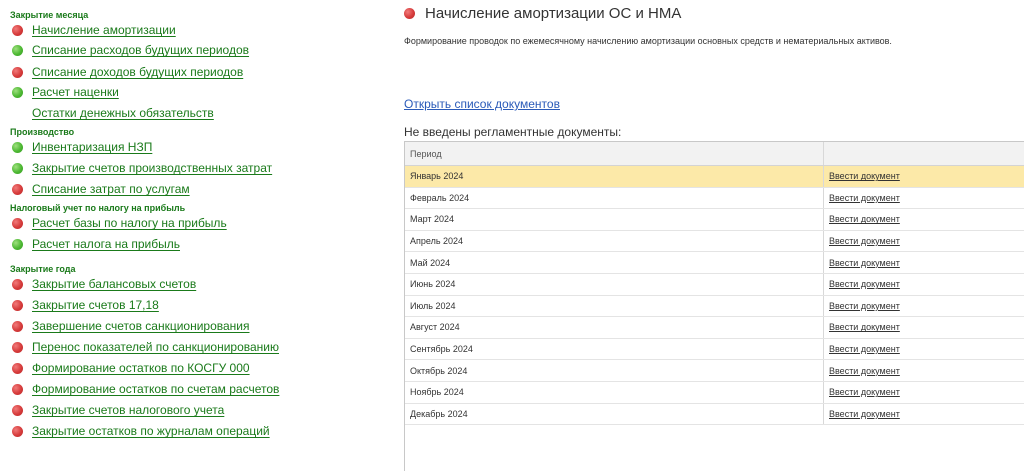 This screenshot has height=471, width=1024. I want to click on table-row: Август 2024 Ввести документ, so click(714, 328).